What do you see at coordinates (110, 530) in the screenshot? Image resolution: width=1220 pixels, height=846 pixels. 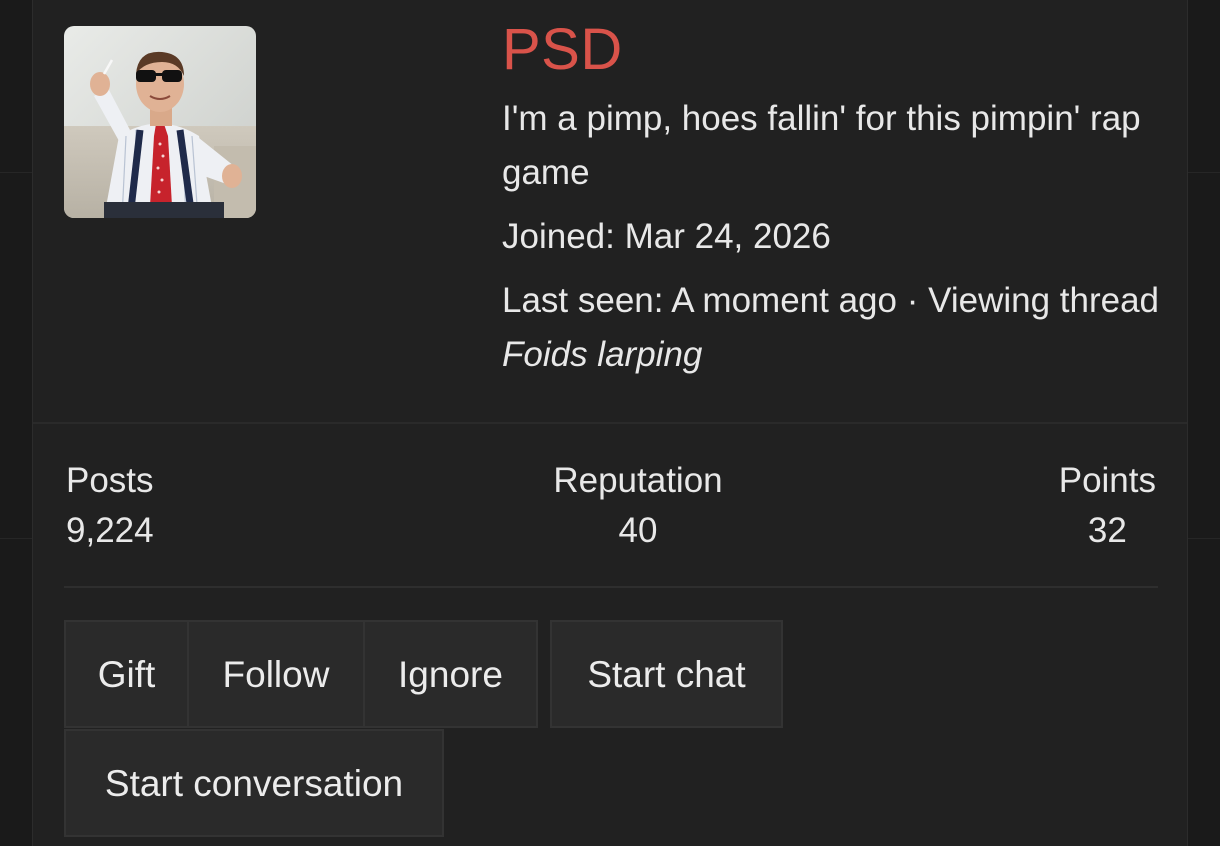 I see `stat-posts-value: 9,224` at bounding box center [110, 530].